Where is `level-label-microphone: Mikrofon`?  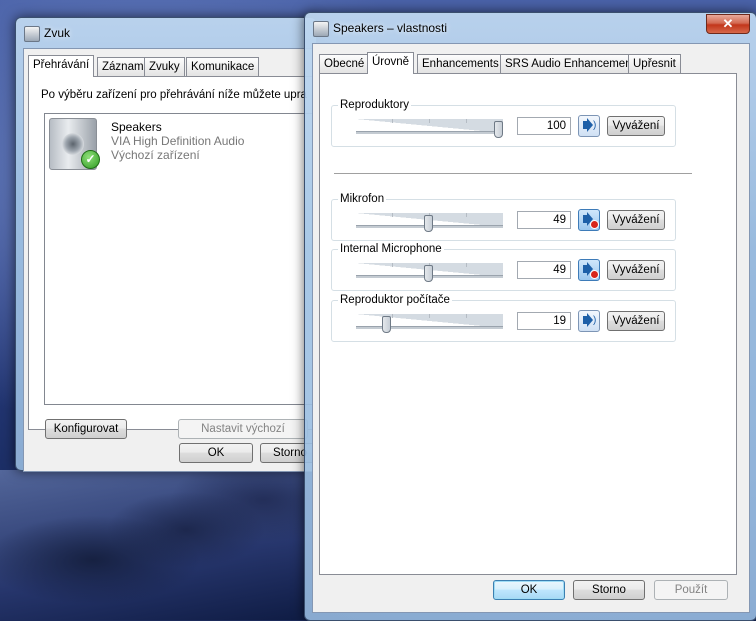 level-label-microphone: Mikrofon is located at coordinates (362, 199).